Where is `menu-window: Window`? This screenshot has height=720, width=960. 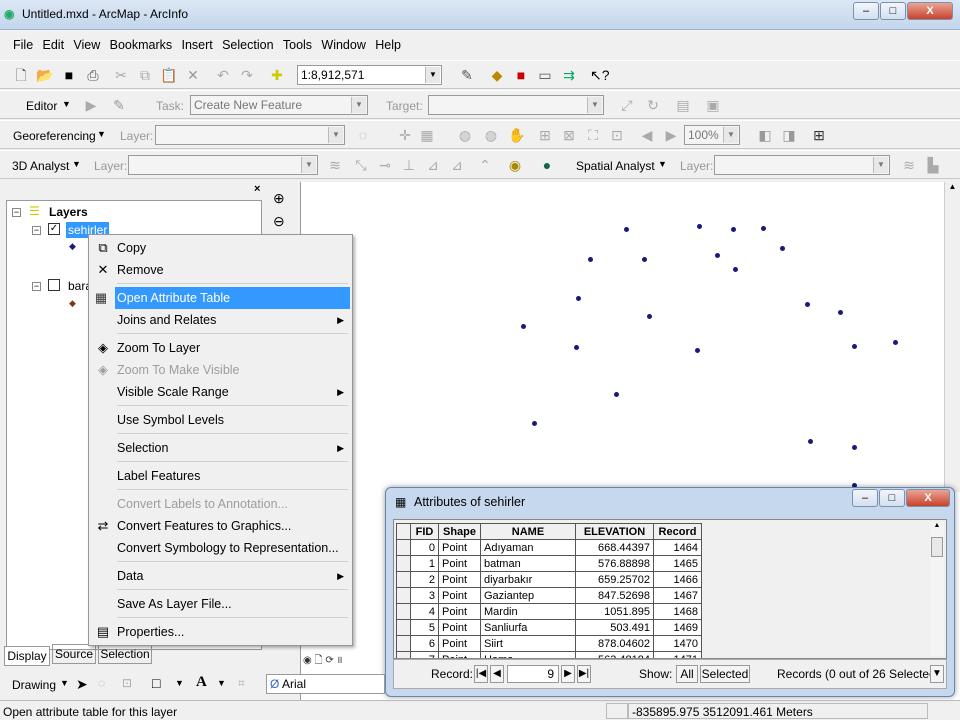 menu-window: Window is located at coordinates (343, 45).